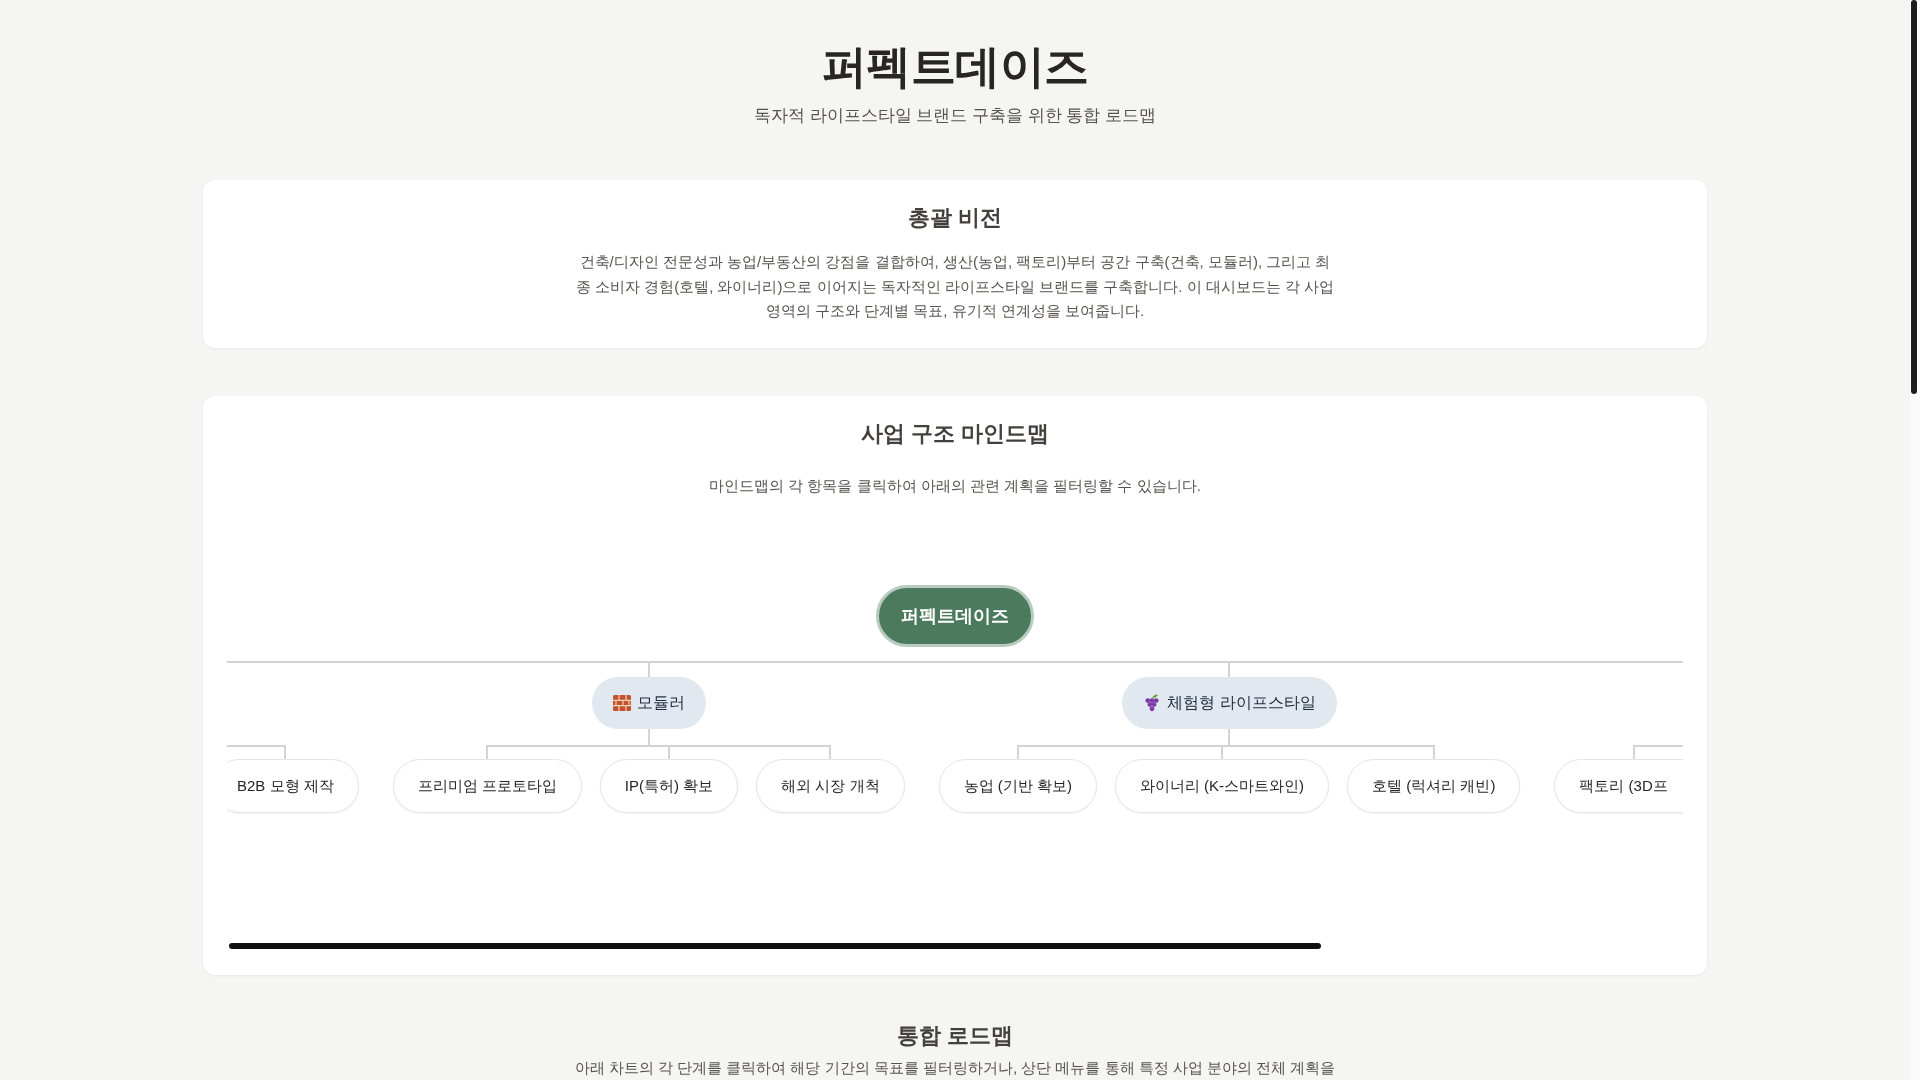  Describe the element at coordinates (1914, 197) in the screenshot. I see `vertical-scrollbar` at that location.